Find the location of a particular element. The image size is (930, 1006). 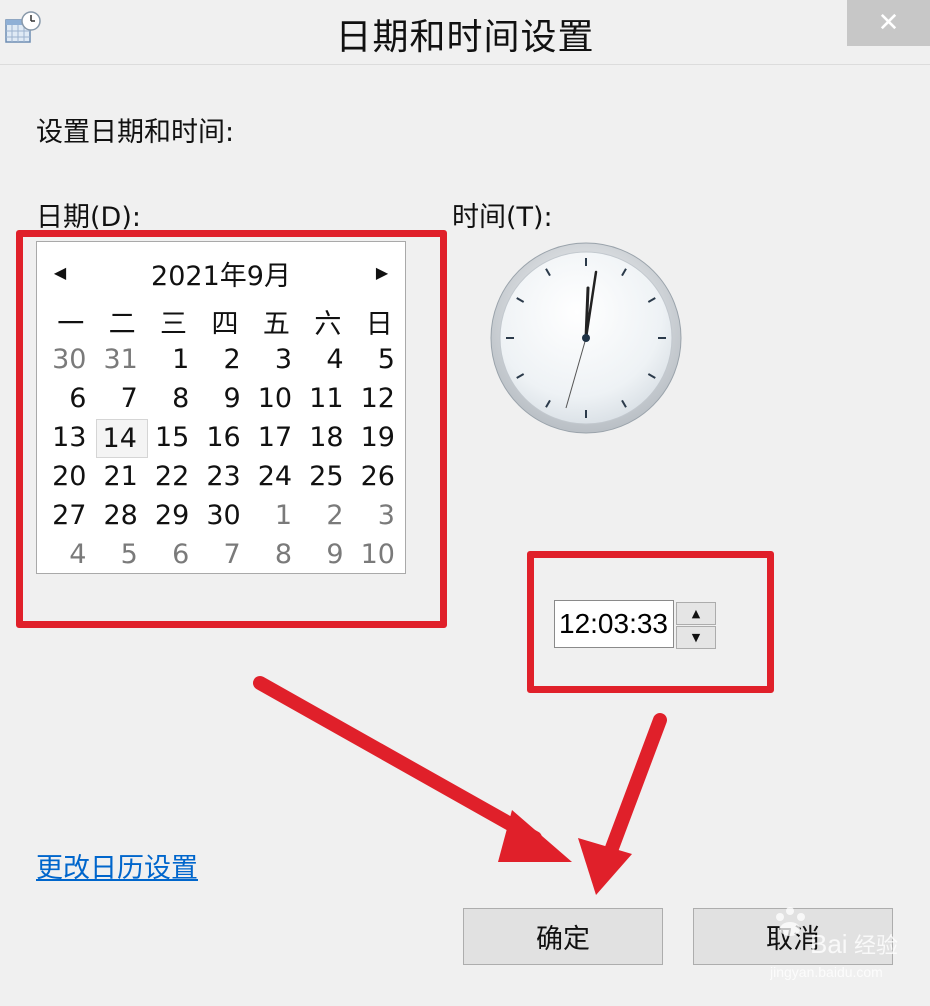

date-label: 日期(D): is located at coordinates (88, 217).